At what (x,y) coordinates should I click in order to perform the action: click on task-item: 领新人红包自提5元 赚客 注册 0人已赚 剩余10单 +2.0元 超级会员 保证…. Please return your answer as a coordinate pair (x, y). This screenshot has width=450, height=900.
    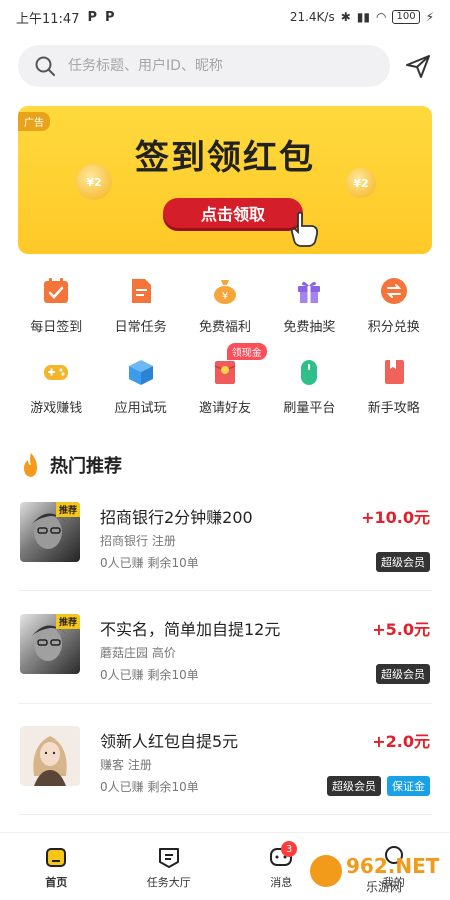
    Looking at the image, I should click on (225, 776).